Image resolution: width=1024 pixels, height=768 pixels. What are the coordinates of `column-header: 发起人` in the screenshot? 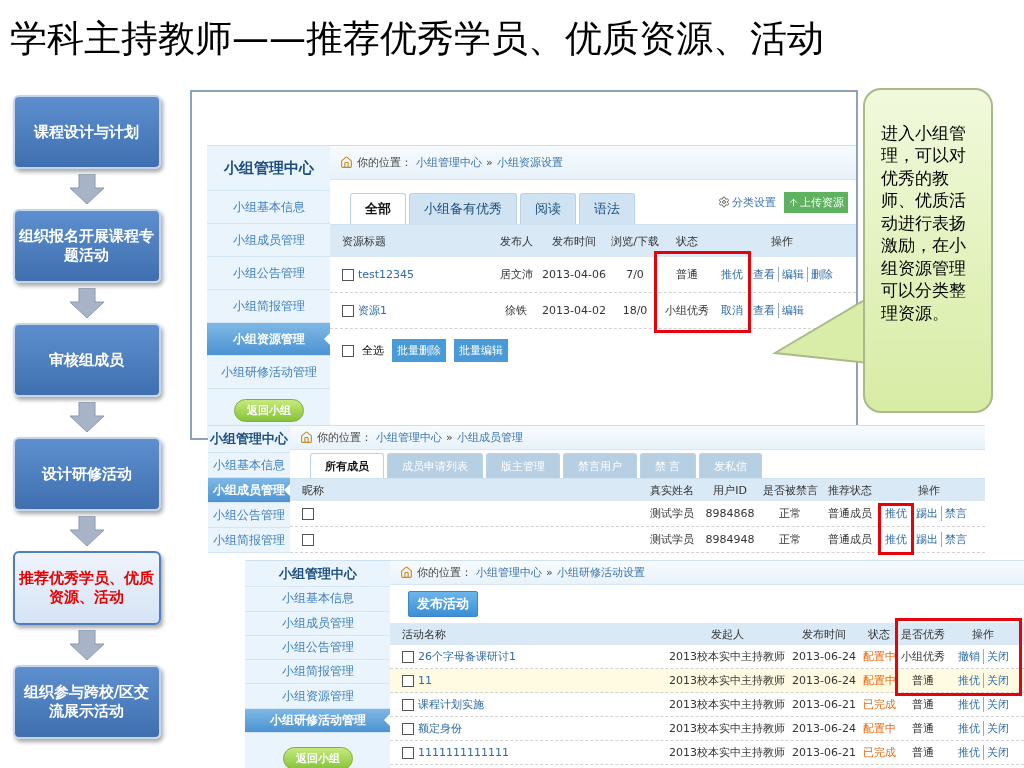 It's located at (727, 634).